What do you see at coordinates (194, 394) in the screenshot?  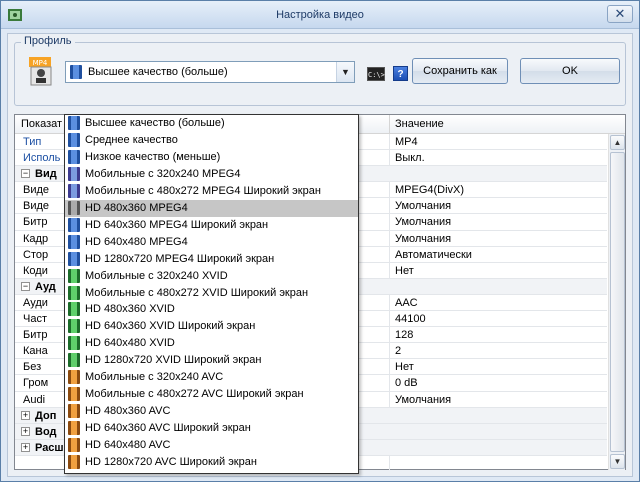 I see `profile-option-label: Мобильные с 480x272 AVC Широкий экран` at bounding box center [194, 394].